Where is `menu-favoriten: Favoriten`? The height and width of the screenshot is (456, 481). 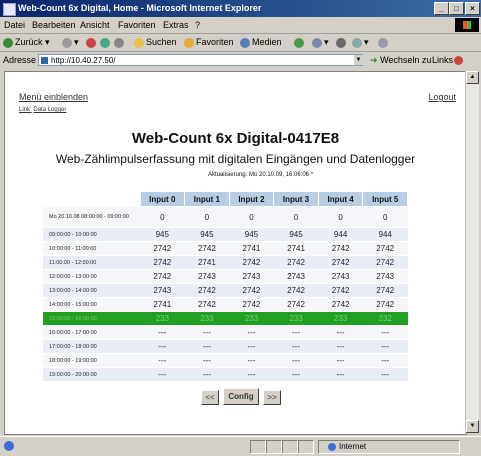
menu-favoriten: Favoriten is located at coordinates (137, 25).